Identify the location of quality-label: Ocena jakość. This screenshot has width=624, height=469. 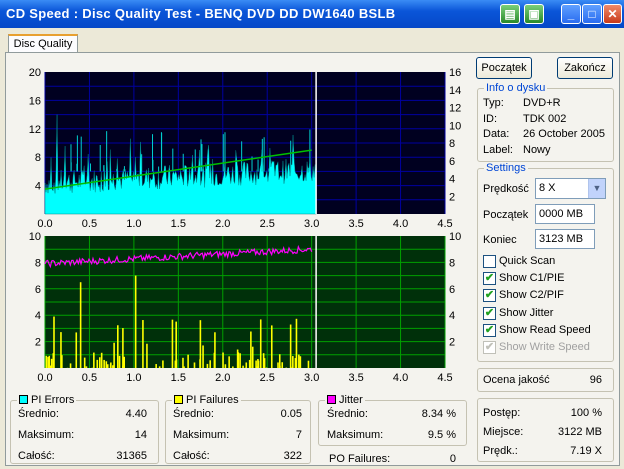
(516, 380).